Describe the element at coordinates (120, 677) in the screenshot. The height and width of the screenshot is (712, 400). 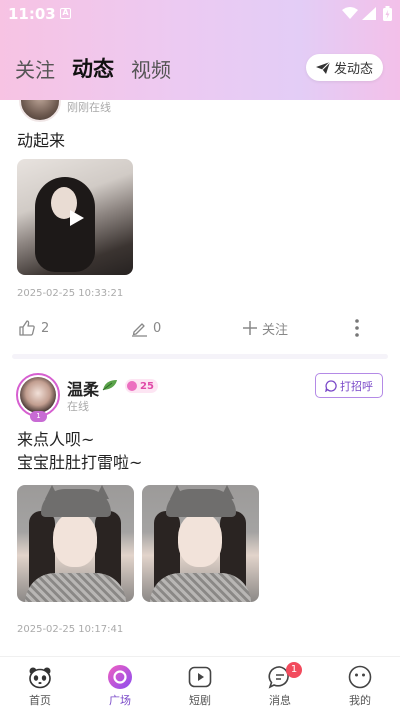
I see `plaza-icon` at that location.